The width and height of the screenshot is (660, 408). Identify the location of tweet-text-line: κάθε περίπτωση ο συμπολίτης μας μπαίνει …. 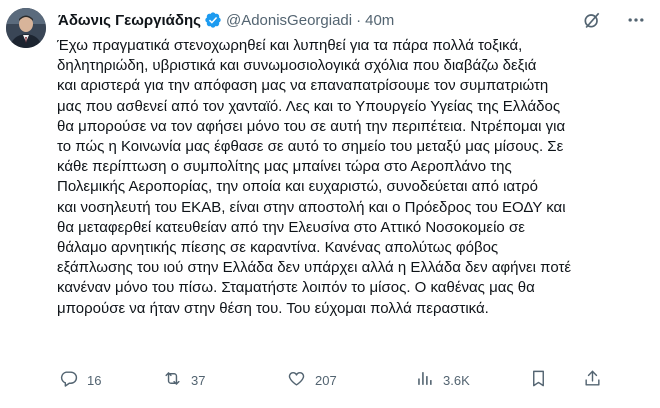
(284, 167).